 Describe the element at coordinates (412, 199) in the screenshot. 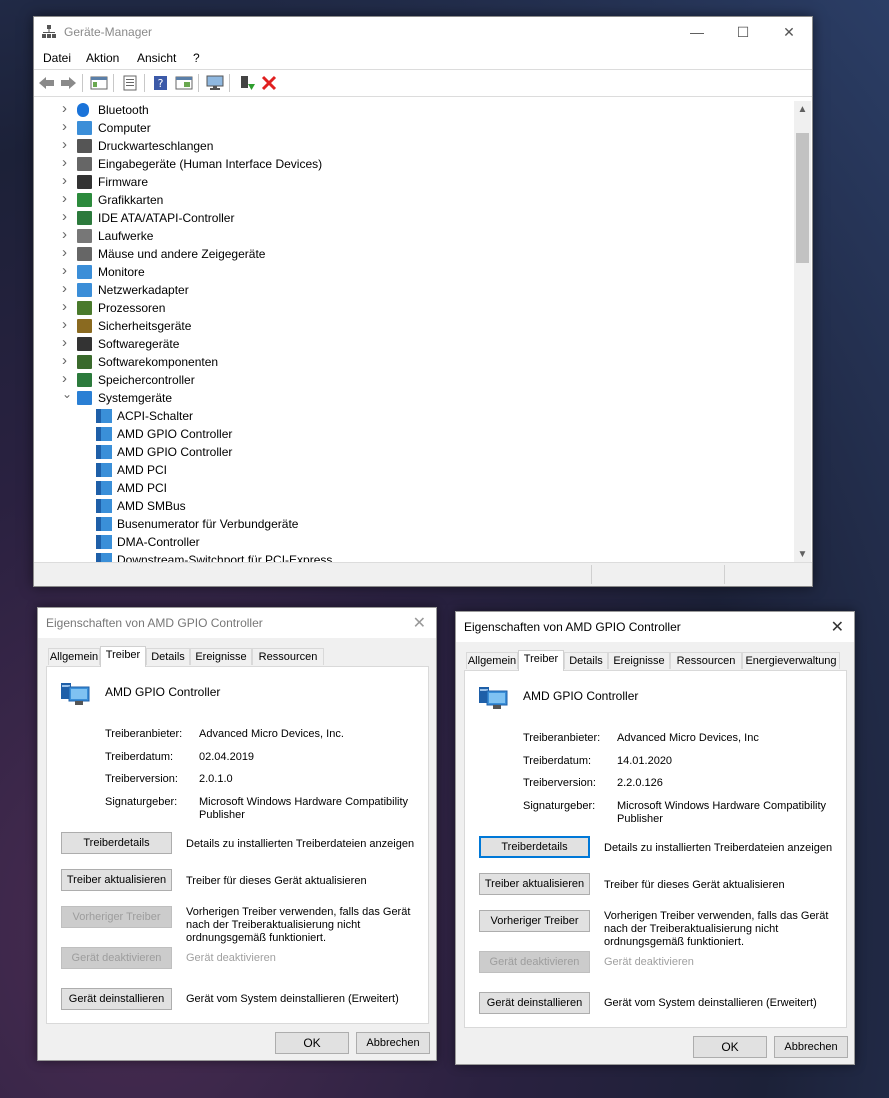

I see `tree-category-display-adapter: › Grafikkarten` at that location.